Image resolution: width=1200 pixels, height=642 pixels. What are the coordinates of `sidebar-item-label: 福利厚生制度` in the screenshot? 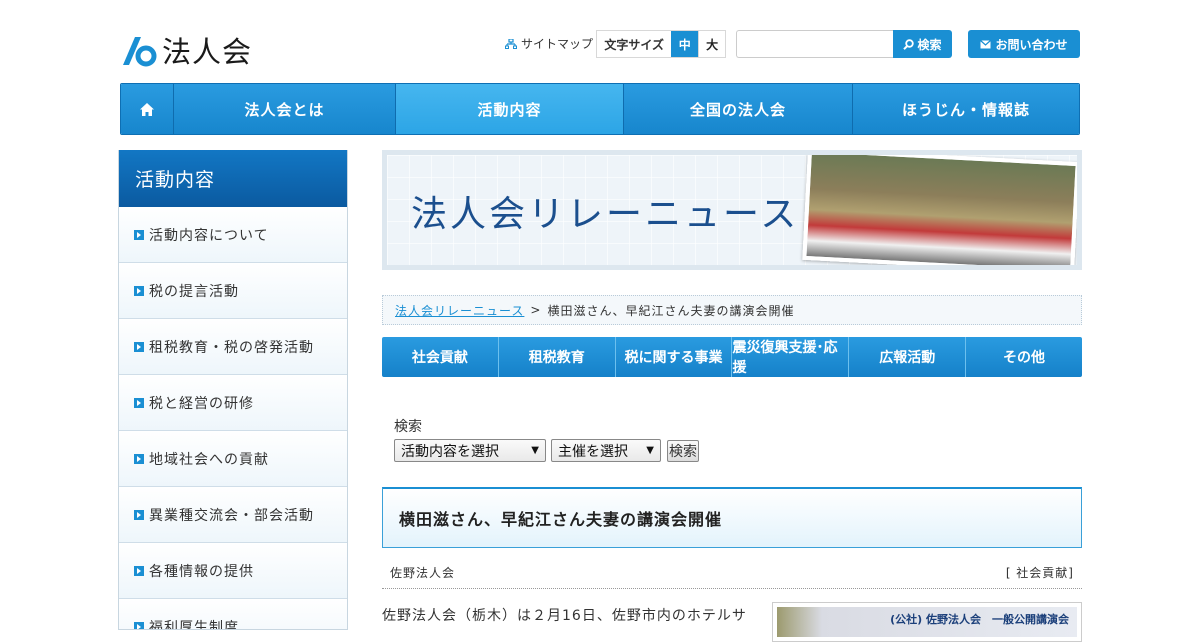 It's located at (194, 624).